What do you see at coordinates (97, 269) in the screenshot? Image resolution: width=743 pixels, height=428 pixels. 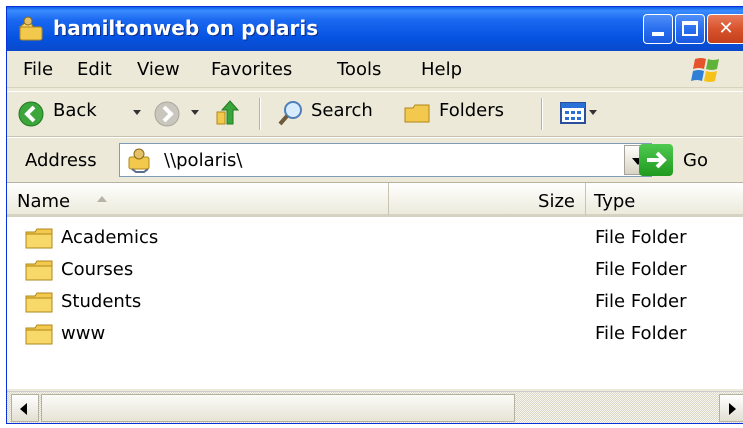 I see `item-name: Courses` at bounding box center [97, 269].